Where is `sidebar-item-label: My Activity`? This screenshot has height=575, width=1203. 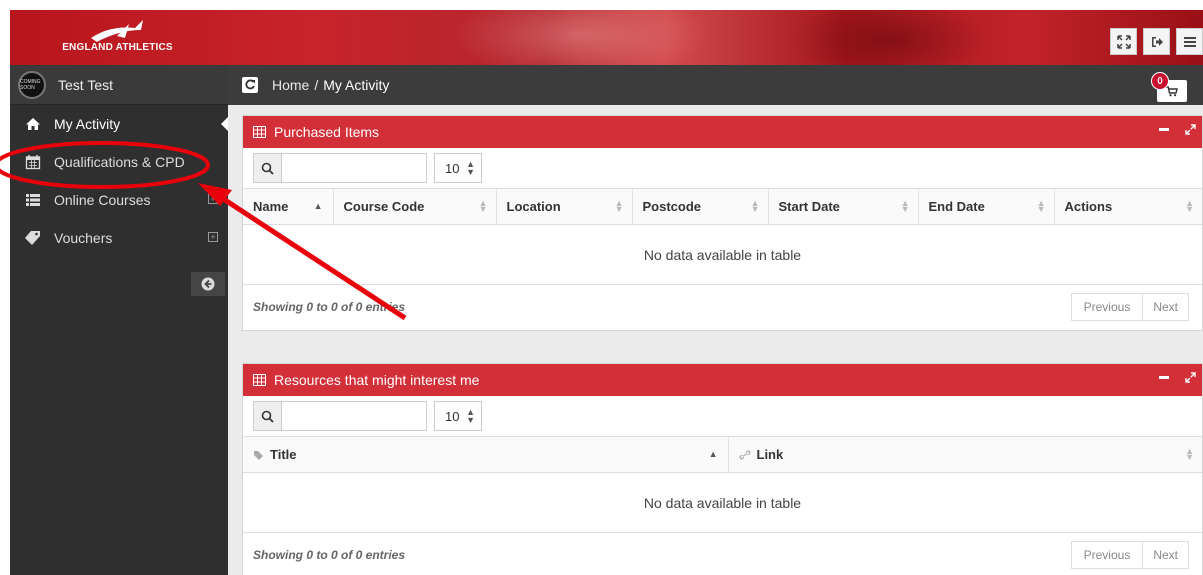 sidebar-item-label: My Activity is located at coordinates (87, 124).